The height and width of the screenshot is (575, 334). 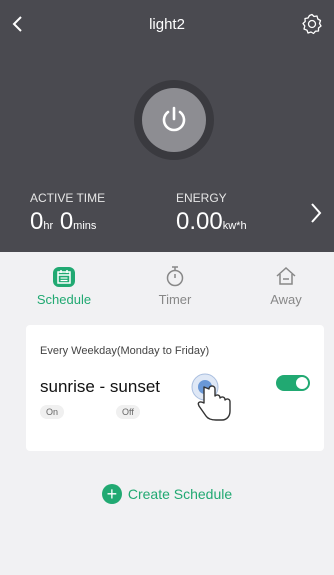 What do you see at coordinates (199, 221) in the screenshot?
I see `energy-number: 0.00` at bounding box center [199, 221].